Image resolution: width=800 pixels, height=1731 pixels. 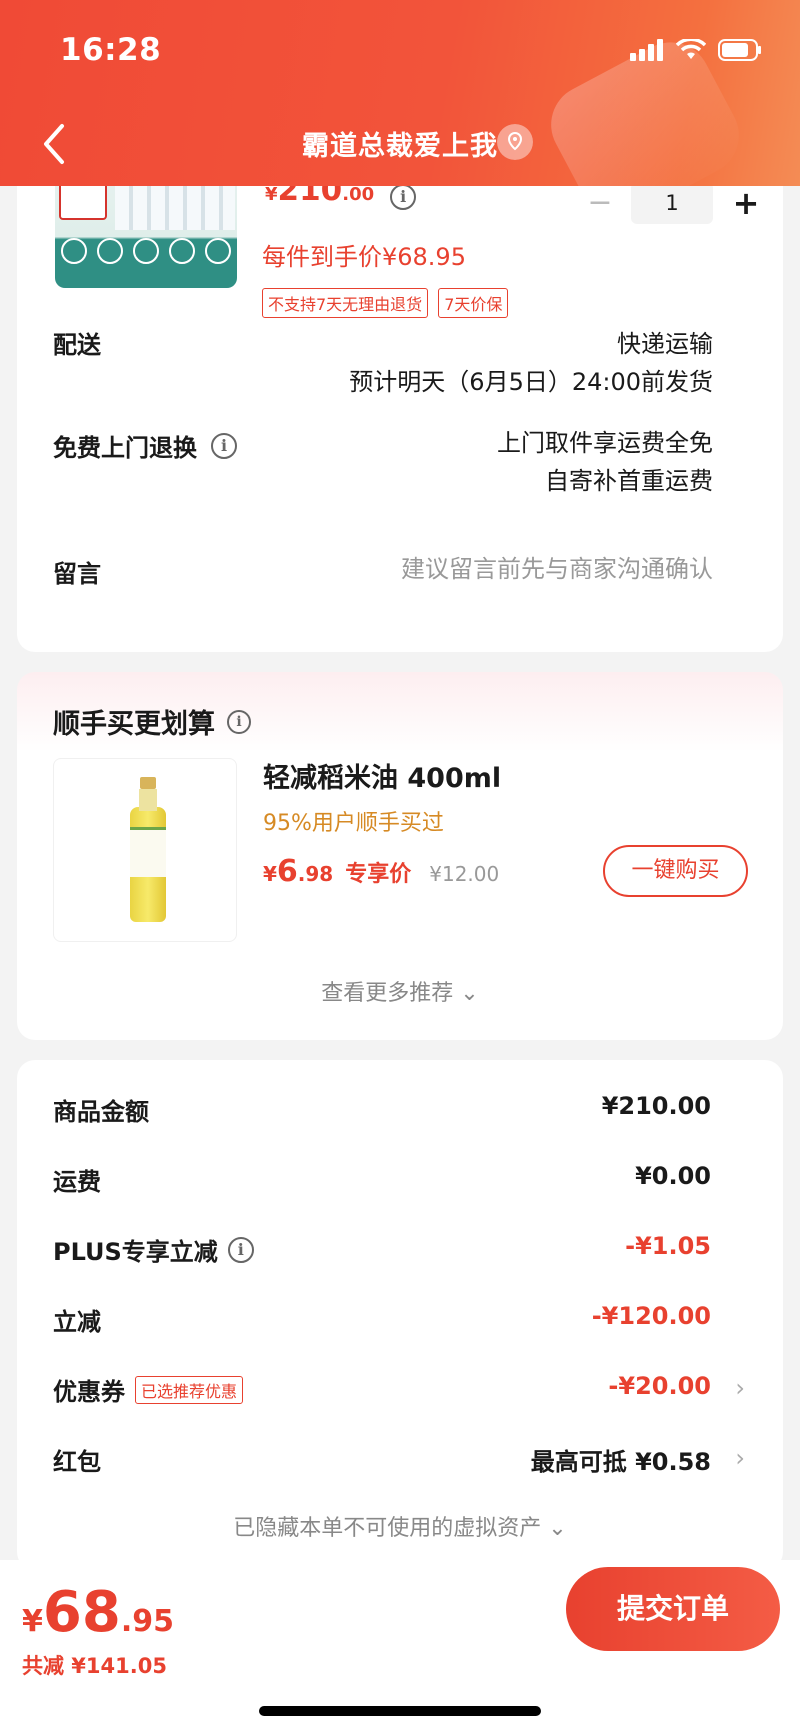 I want to click on addon-product-price: ¥ 6 .98 专享价 ¥12.00, so click(x=381, y=871).